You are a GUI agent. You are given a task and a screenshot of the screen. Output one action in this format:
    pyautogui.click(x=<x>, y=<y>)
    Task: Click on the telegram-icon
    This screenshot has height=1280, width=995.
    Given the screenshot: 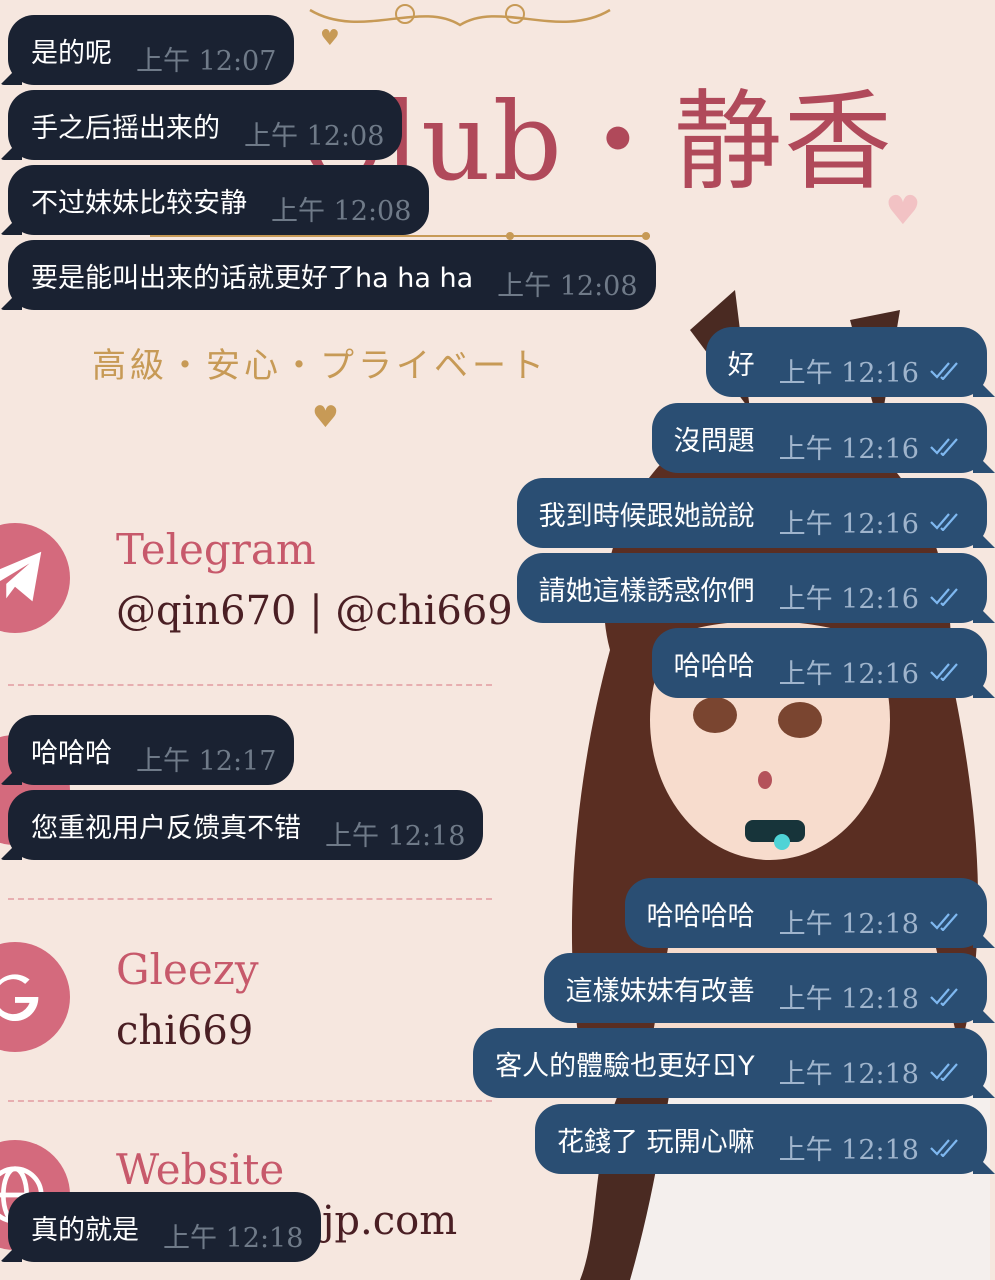 What is the action you would take?
    pyautogui.click(x=35, y=578)
    